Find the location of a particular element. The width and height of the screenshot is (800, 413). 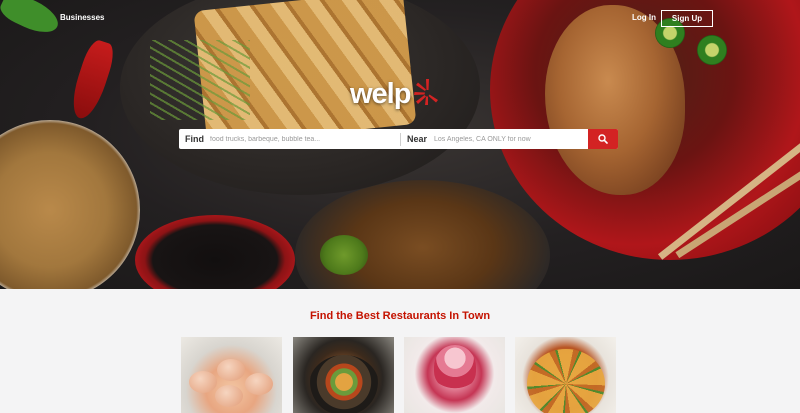

shaved-ice is located at coordinates (455, 367).